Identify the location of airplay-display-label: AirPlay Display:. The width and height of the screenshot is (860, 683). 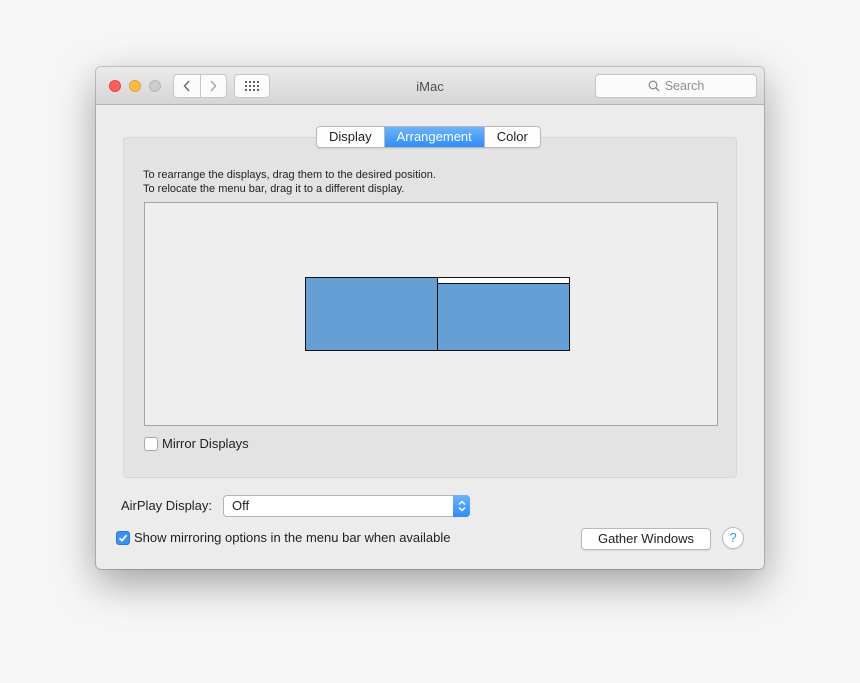
(167, 505).